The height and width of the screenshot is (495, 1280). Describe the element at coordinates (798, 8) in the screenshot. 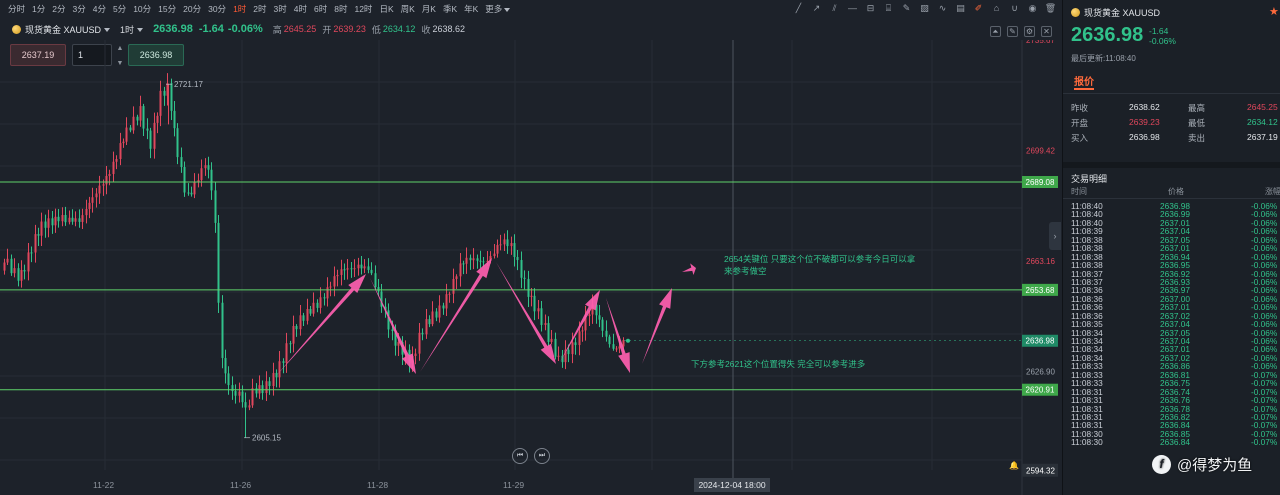

I see `trend-line-icon: ╱` at that location.